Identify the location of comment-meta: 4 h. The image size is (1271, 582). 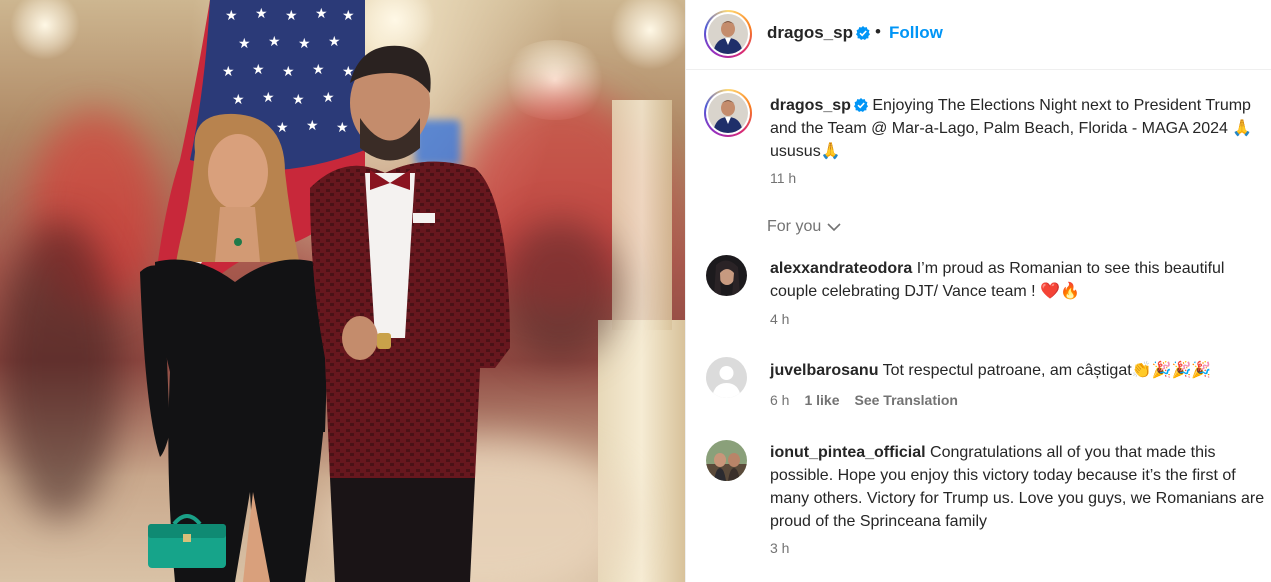
(779, 319).